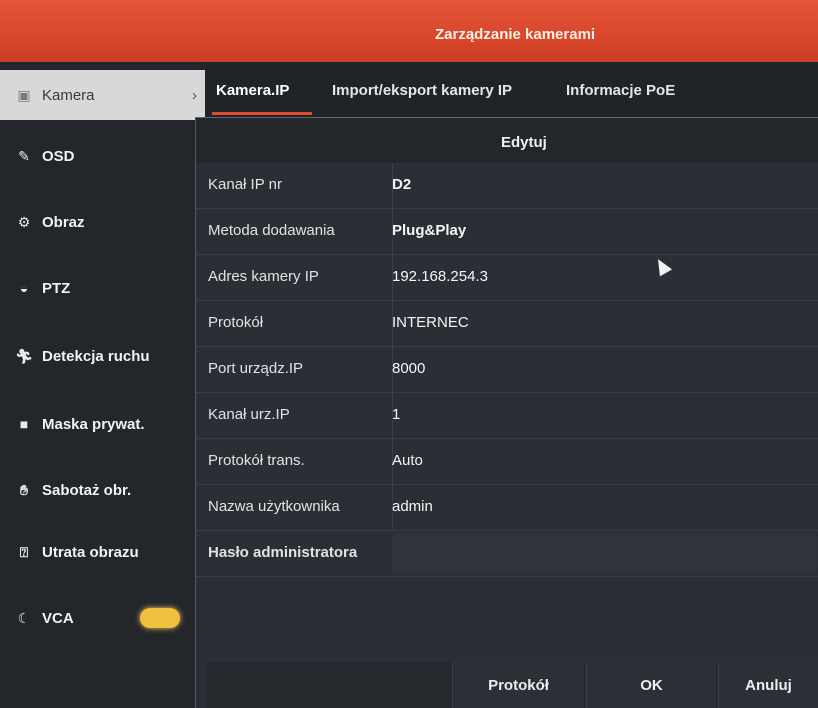 This screenshot has width=818, height=708. What do you see at coordinates (90, 552) in the screenshot?
I see `sidebar-item-label: Utrata obrazu` at bounding box center [90, 552].